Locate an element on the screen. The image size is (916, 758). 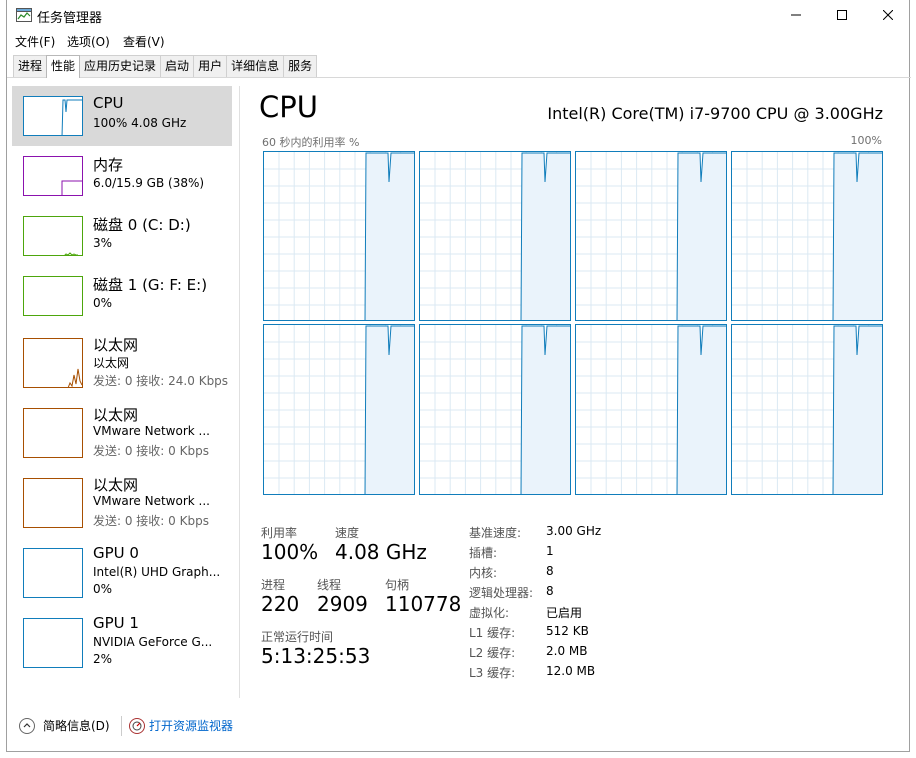
sidebar-item-cpu: CPU 100% 4.08 GHz is located at coordinates (122, 116).